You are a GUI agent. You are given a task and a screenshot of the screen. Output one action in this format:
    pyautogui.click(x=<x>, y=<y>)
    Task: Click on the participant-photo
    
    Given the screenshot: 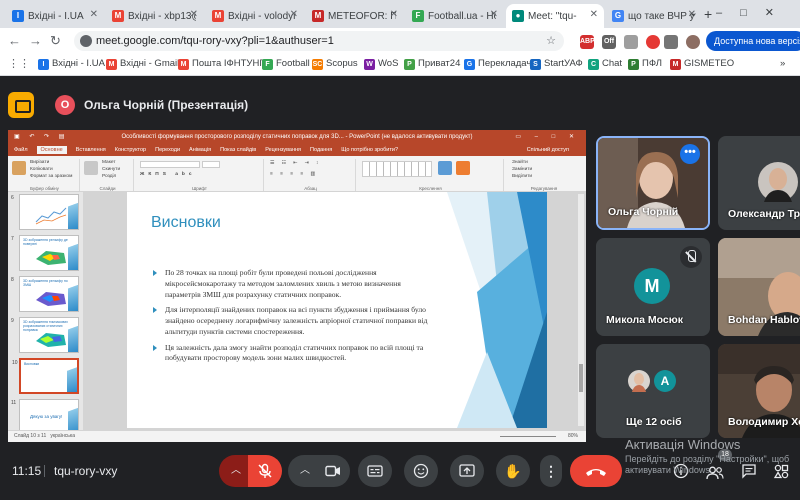 What is the action you would take?
    pyautogui.click(x=639, y=381)
    